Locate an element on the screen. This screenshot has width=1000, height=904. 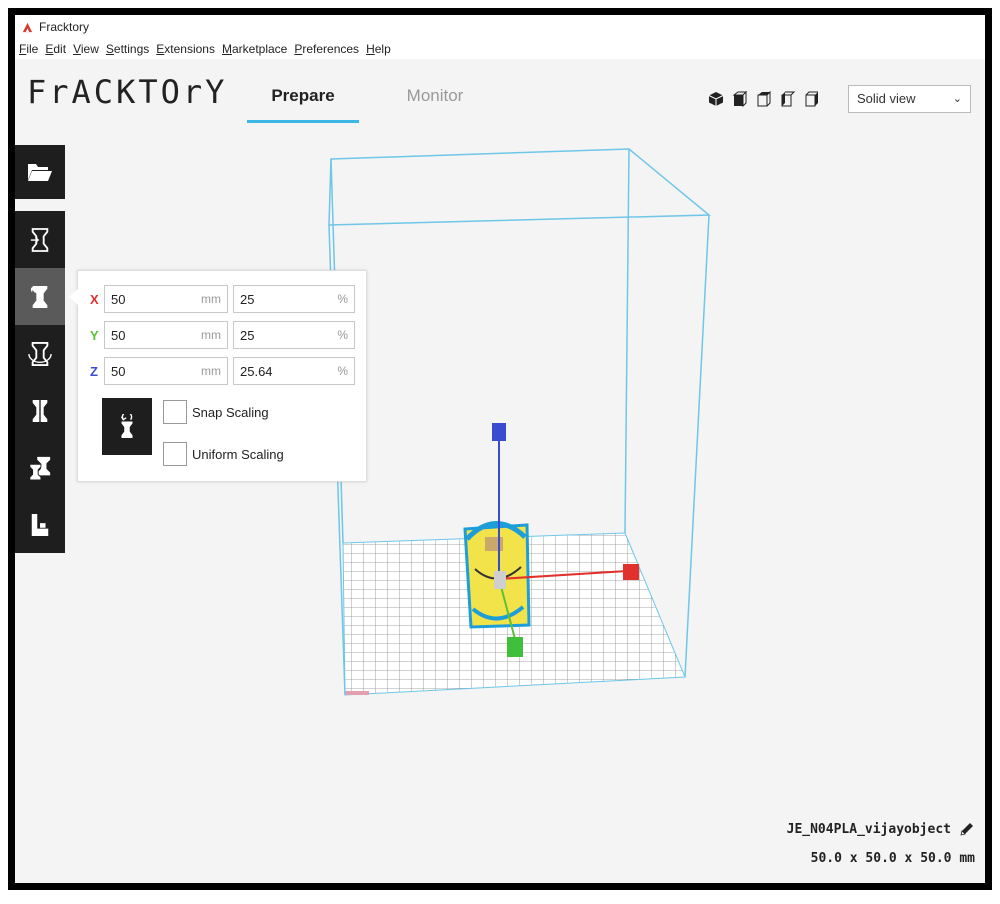
per-model-settings-icon is located at coordinates (40, 468).